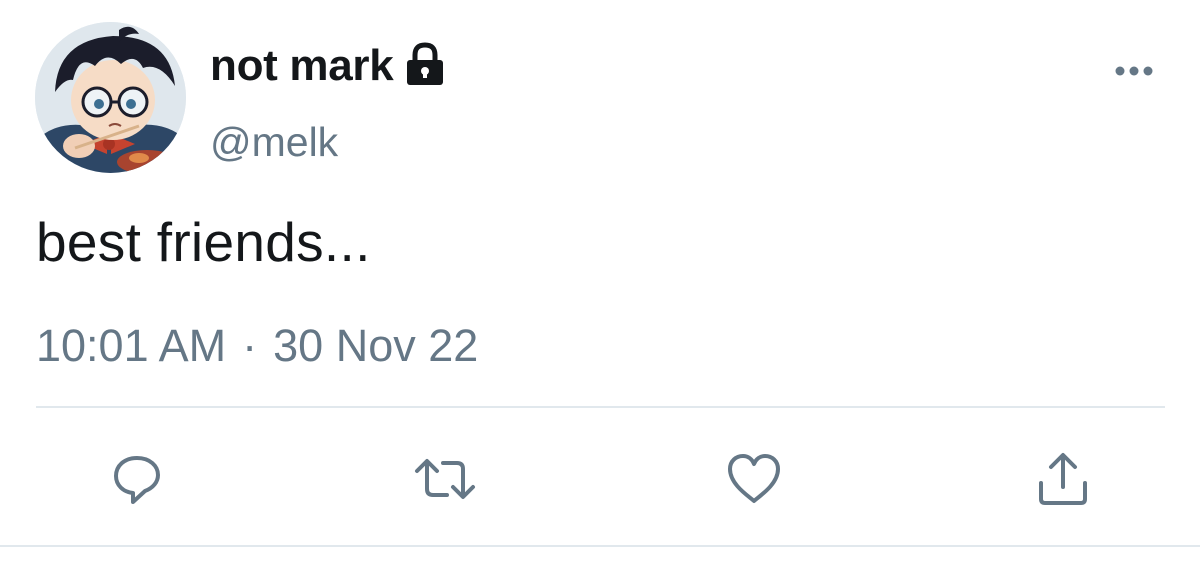 The width and height of the screenshot is (1200, 565). I want to click on user-handle: @melk, so click(274, 142).